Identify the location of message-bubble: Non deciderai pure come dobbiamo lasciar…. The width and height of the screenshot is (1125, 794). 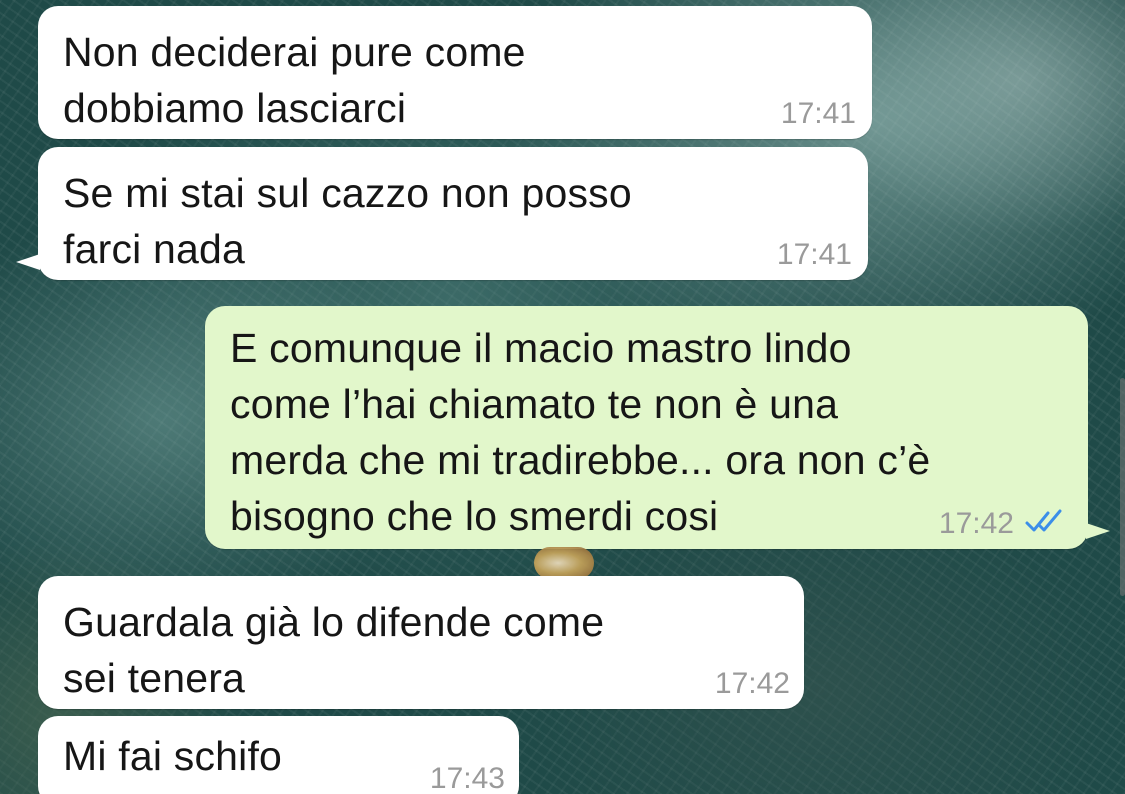
(455, 72).